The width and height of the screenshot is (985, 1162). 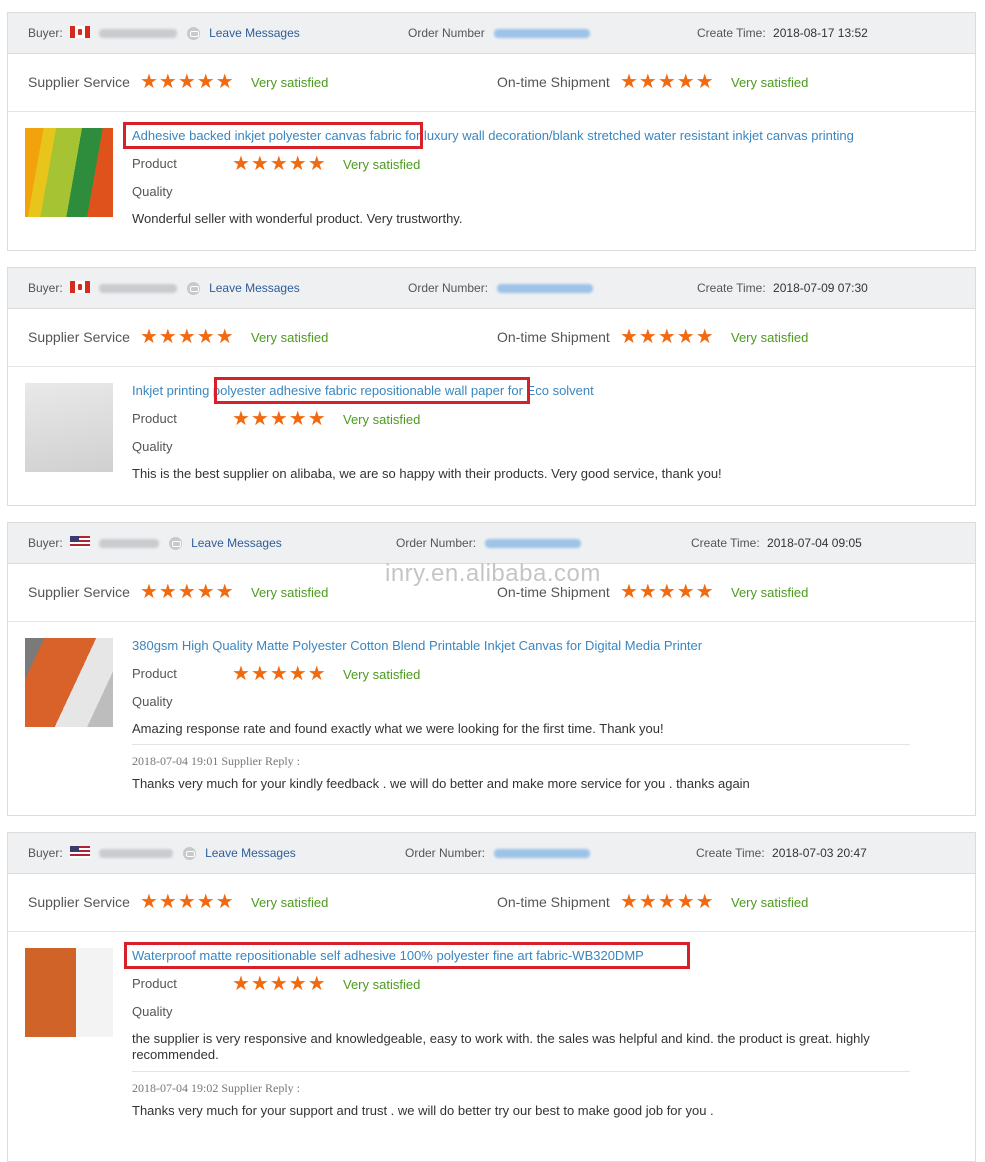 What do you see at coordinates (216, 1088) in the screenshot?
I see `supplier-reply-meta: 2018-07-04 19:02 Supplier Reply :` at bounding box center [216, 1088].